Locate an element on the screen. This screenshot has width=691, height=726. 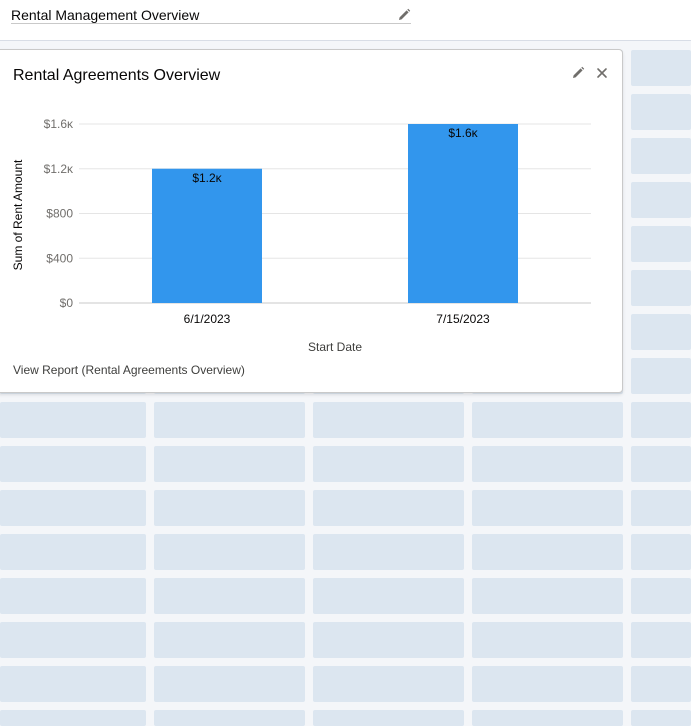
y-tick-label: $0 is located at coordinates (67, 303).